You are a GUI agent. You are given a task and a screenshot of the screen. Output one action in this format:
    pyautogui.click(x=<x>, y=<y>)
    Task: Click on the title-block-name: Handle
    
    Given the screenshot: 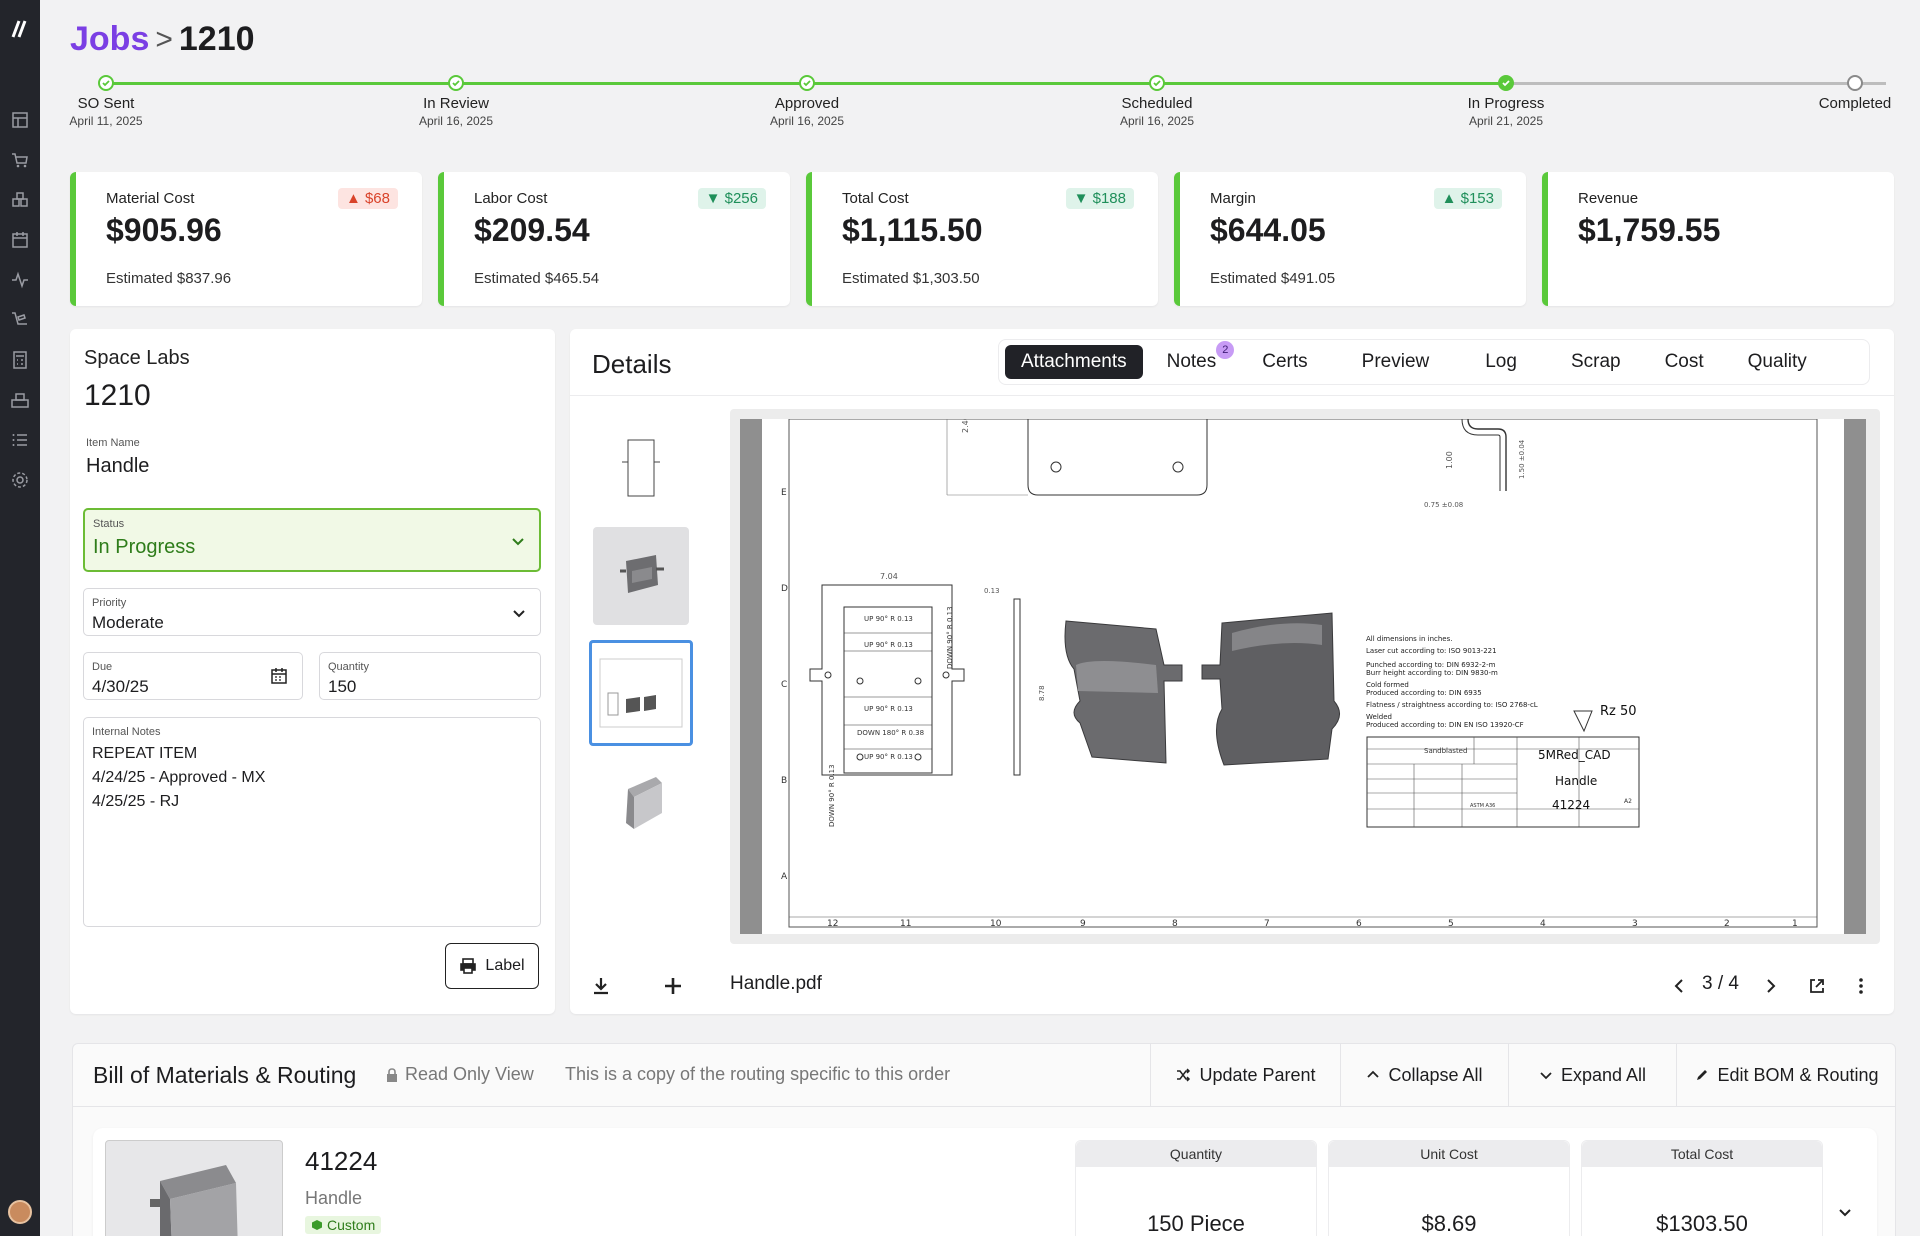 What is the action you would take?
    pyautogui.click(x=1576, y=781)
    